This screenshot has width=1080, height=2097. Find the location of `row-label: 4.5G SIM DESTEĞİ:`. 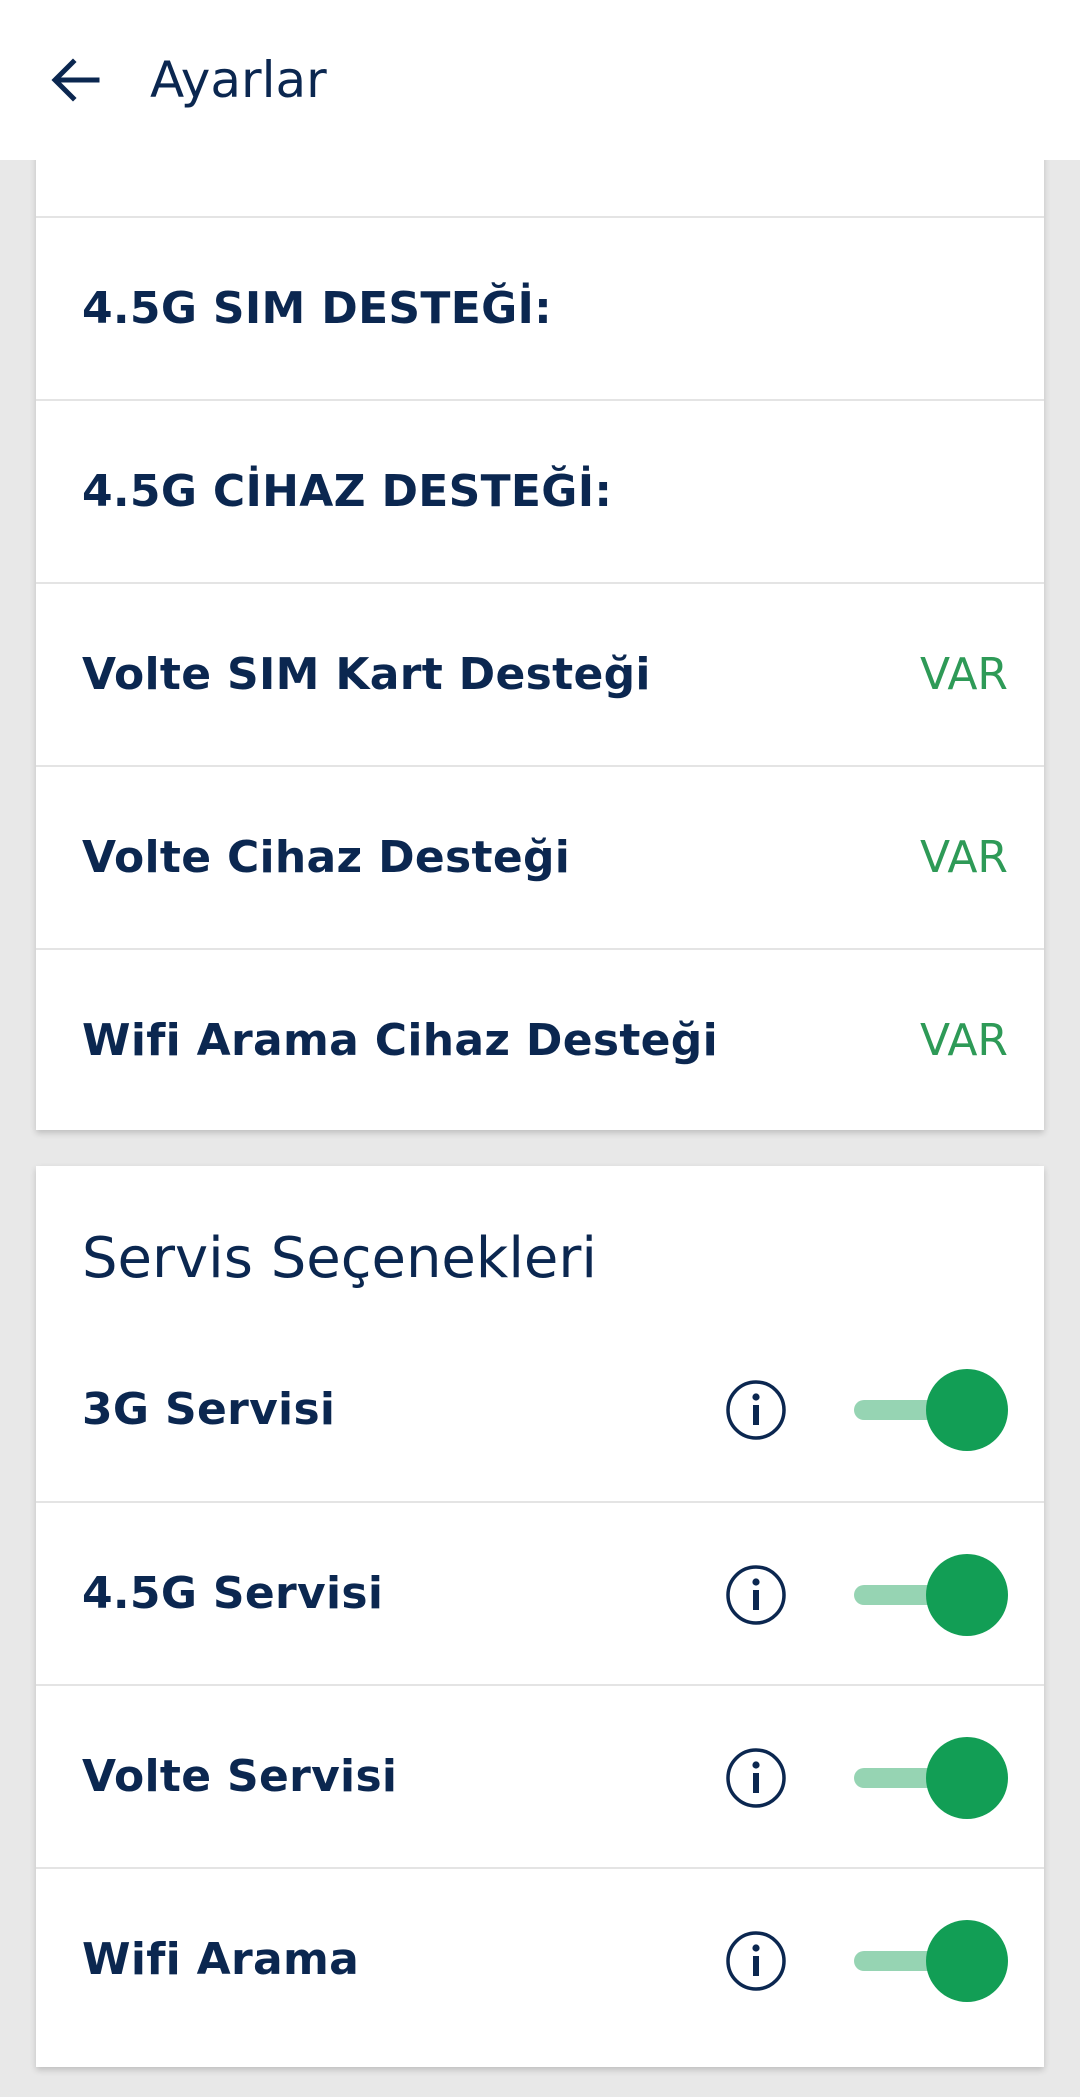

row-label: 4.5G SIM DESTEĞİ: is located at coordinates (317, 308).